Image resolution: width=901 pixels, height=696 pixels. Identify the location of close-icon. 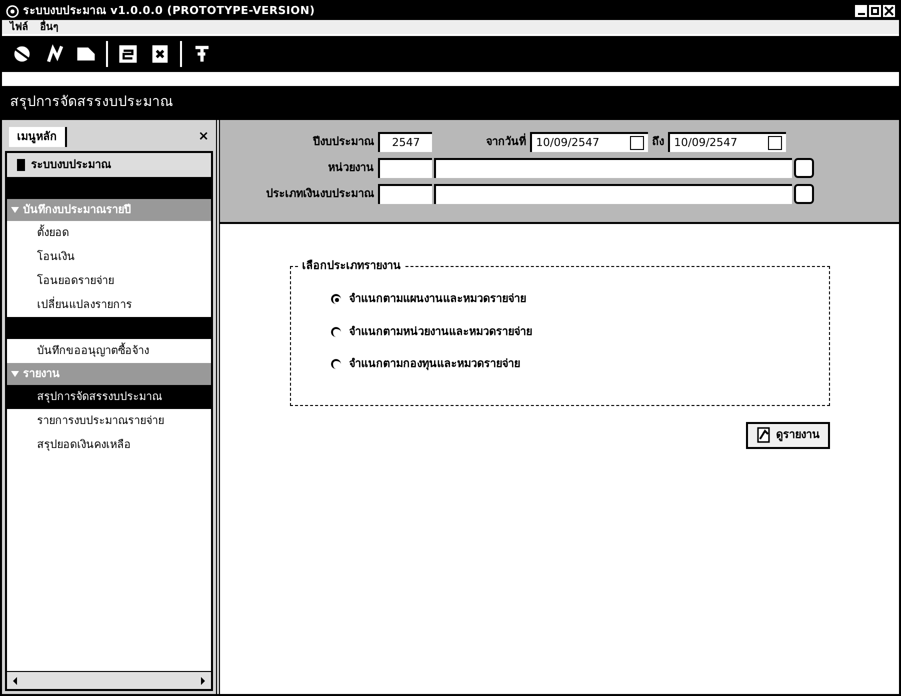
(889, 11).